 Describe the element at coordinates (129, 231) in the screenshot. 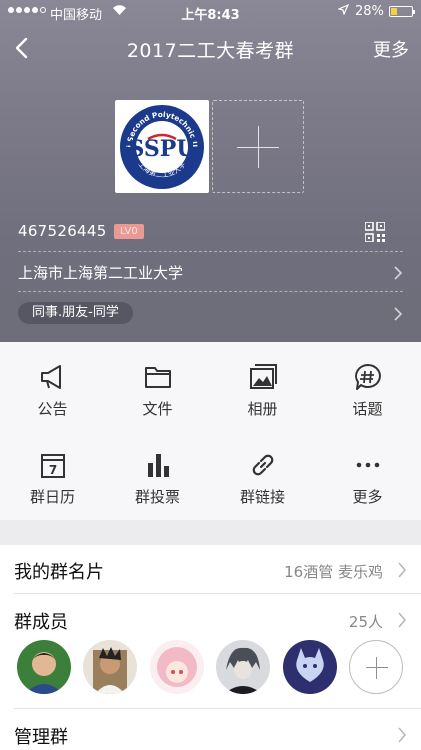

I see `level-badge: LV0` at that location.